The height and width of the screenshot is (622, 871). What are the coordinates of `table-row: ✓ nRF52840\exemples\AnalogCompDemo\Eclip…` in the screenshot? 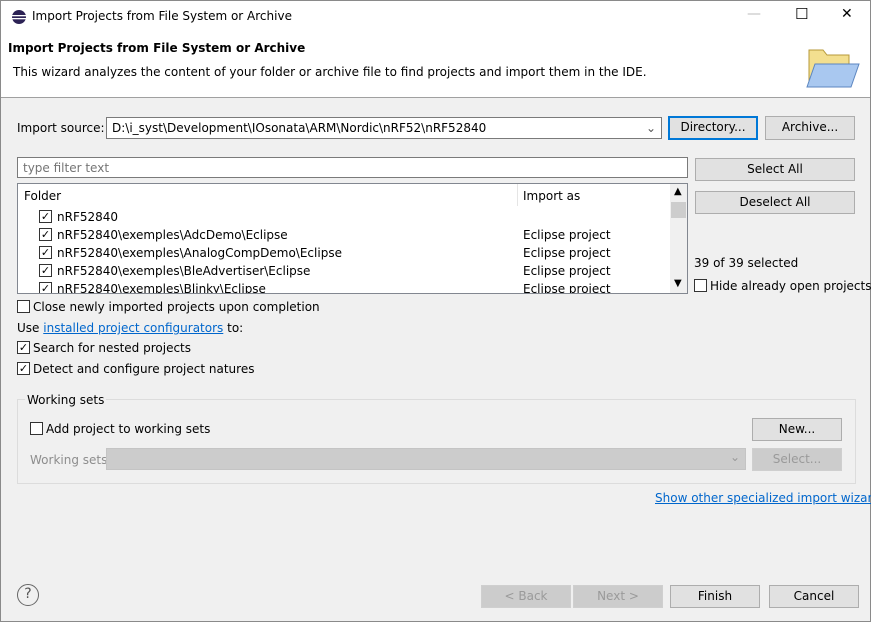 It's located at (343, 253).